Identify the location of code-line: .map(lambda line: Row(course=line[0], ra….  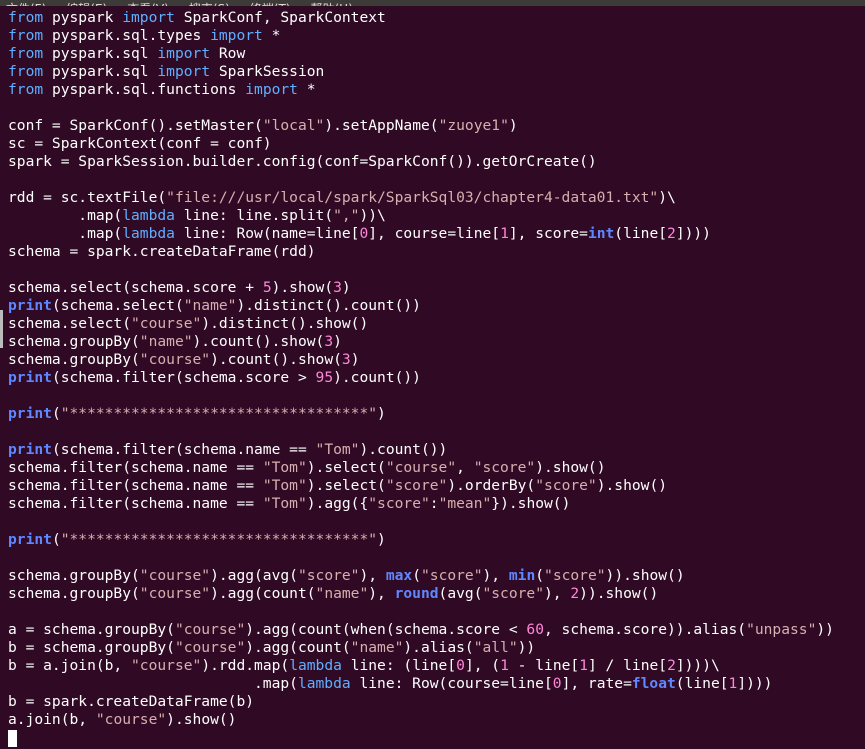
(436, 684).